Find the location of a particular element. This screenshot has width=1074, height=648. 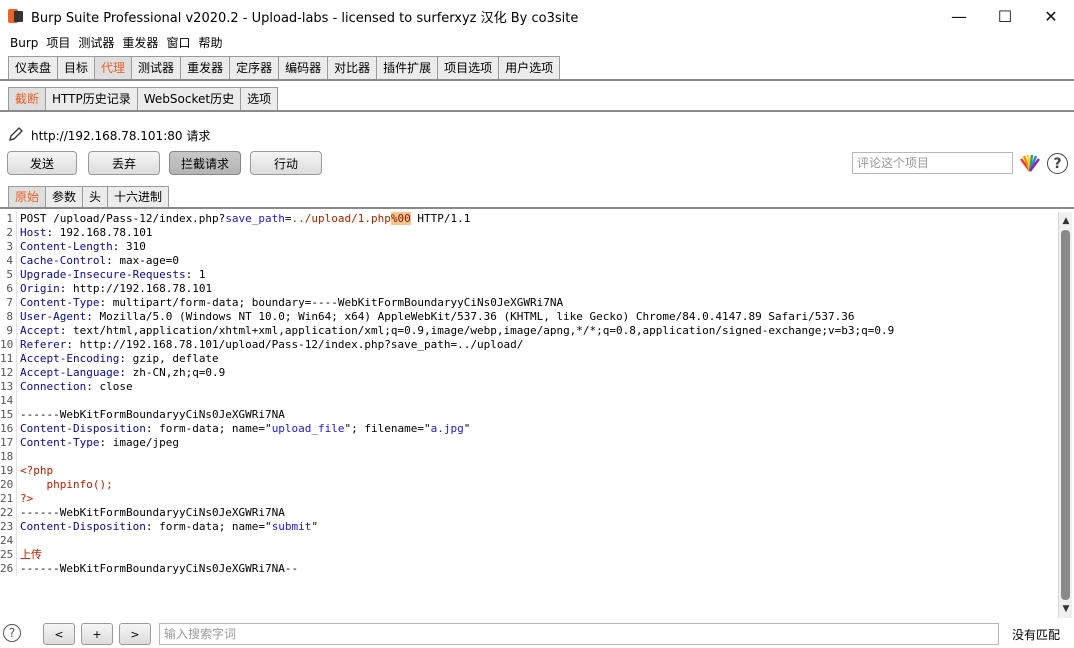

code-token: ../upload/1.php is located at coordinates (341, 218).